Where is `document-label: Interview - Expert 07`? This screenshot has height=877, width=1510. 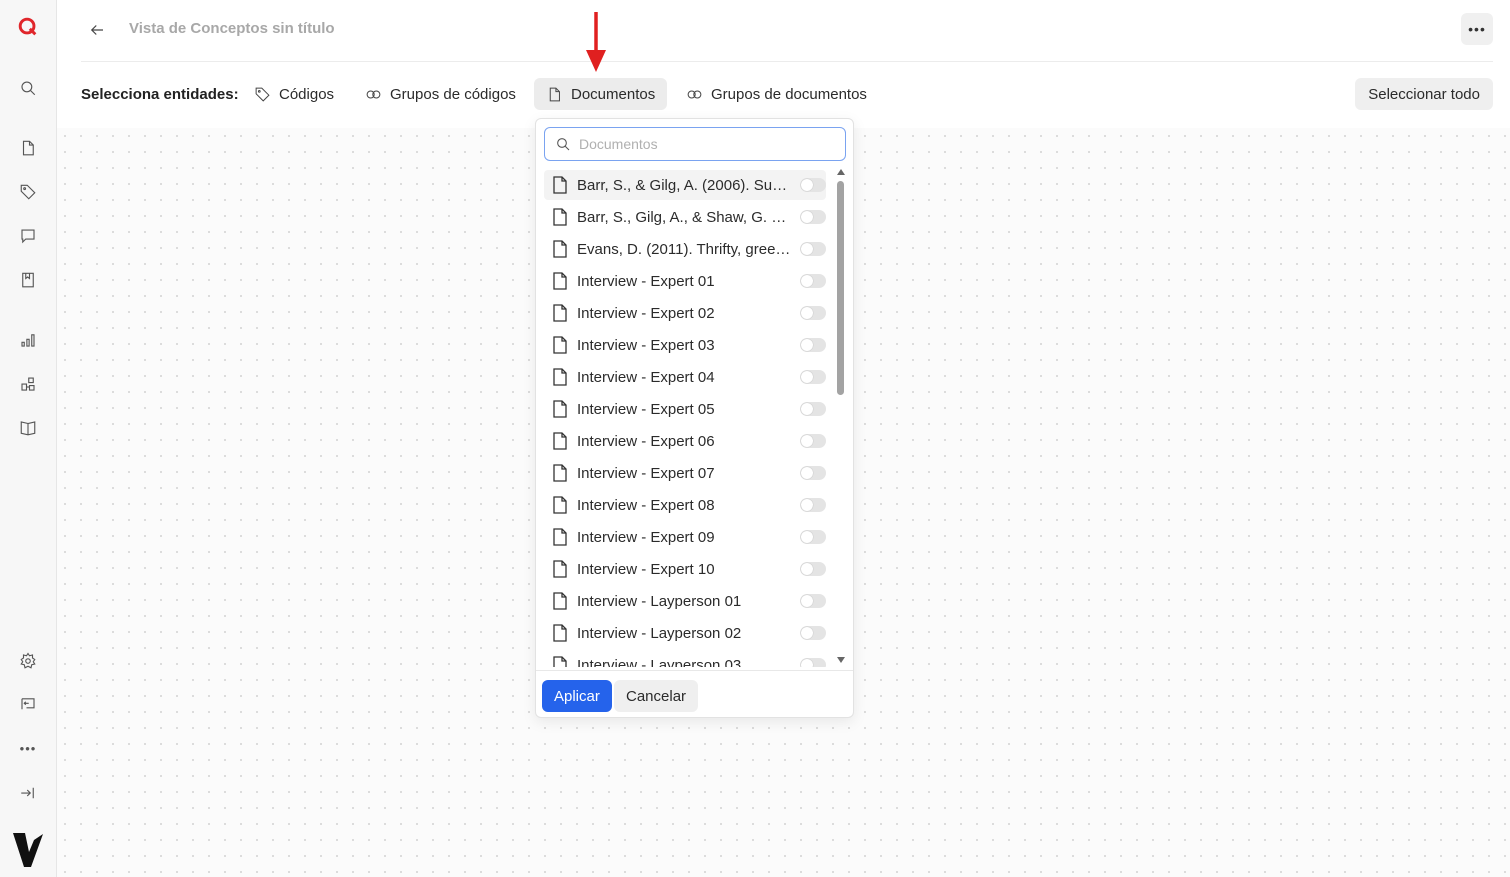 document-label: Interview - Expert 07 is located at coordinates (646, 473).